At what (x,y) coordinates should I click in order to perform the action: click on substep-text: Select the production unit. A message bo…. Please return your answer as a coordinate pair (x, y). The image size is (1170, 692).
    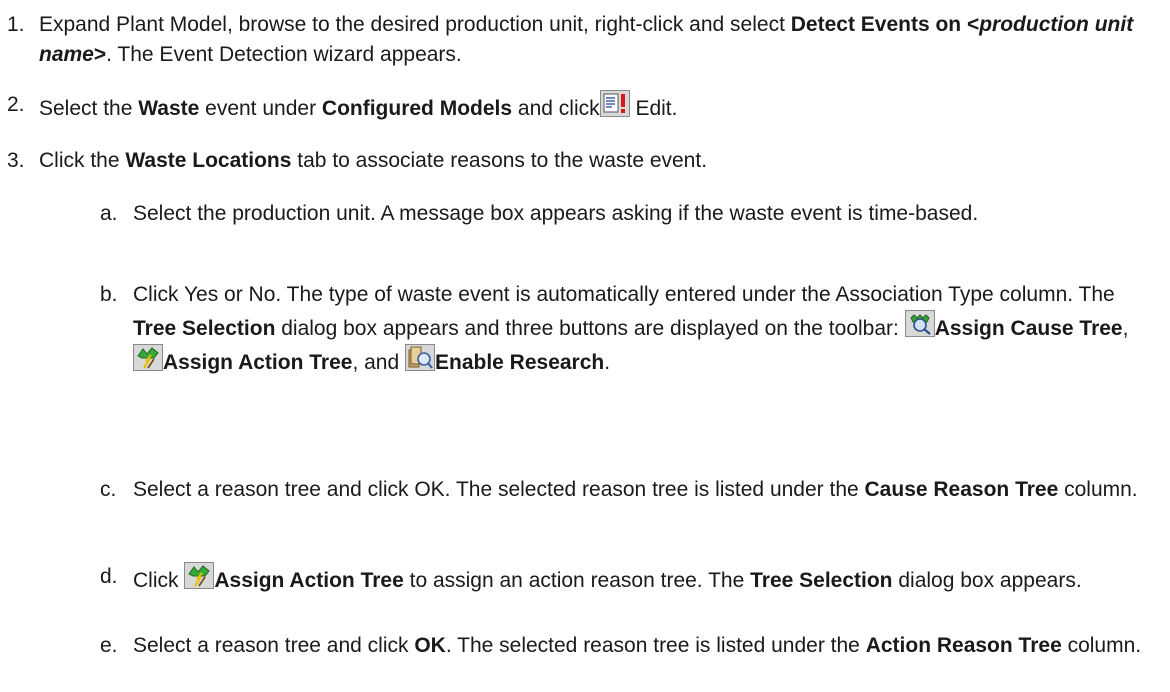
    Looking at the image, I should click on (556, 213).